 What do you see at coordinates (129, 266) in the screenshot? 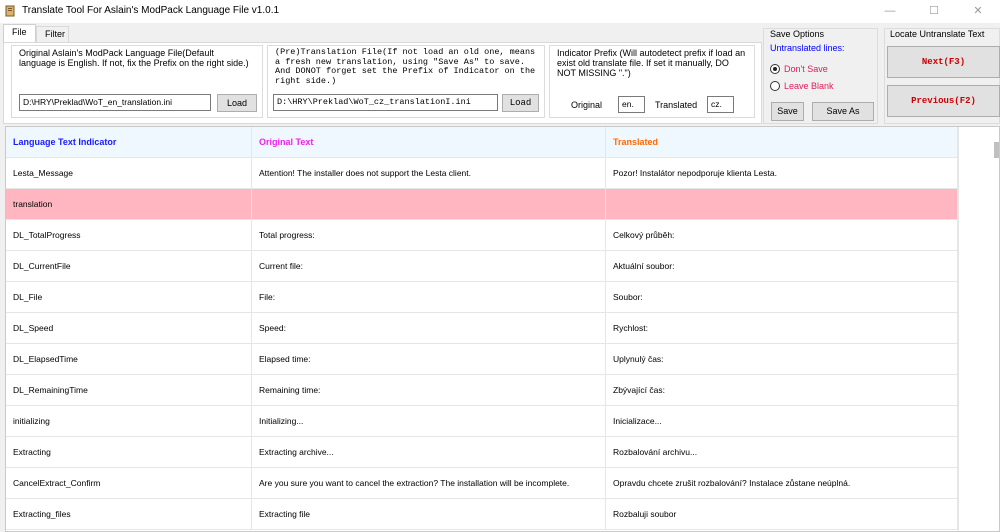
I see `cell-indicator: DL_CurrentFile` at bounding box center [129, 266].